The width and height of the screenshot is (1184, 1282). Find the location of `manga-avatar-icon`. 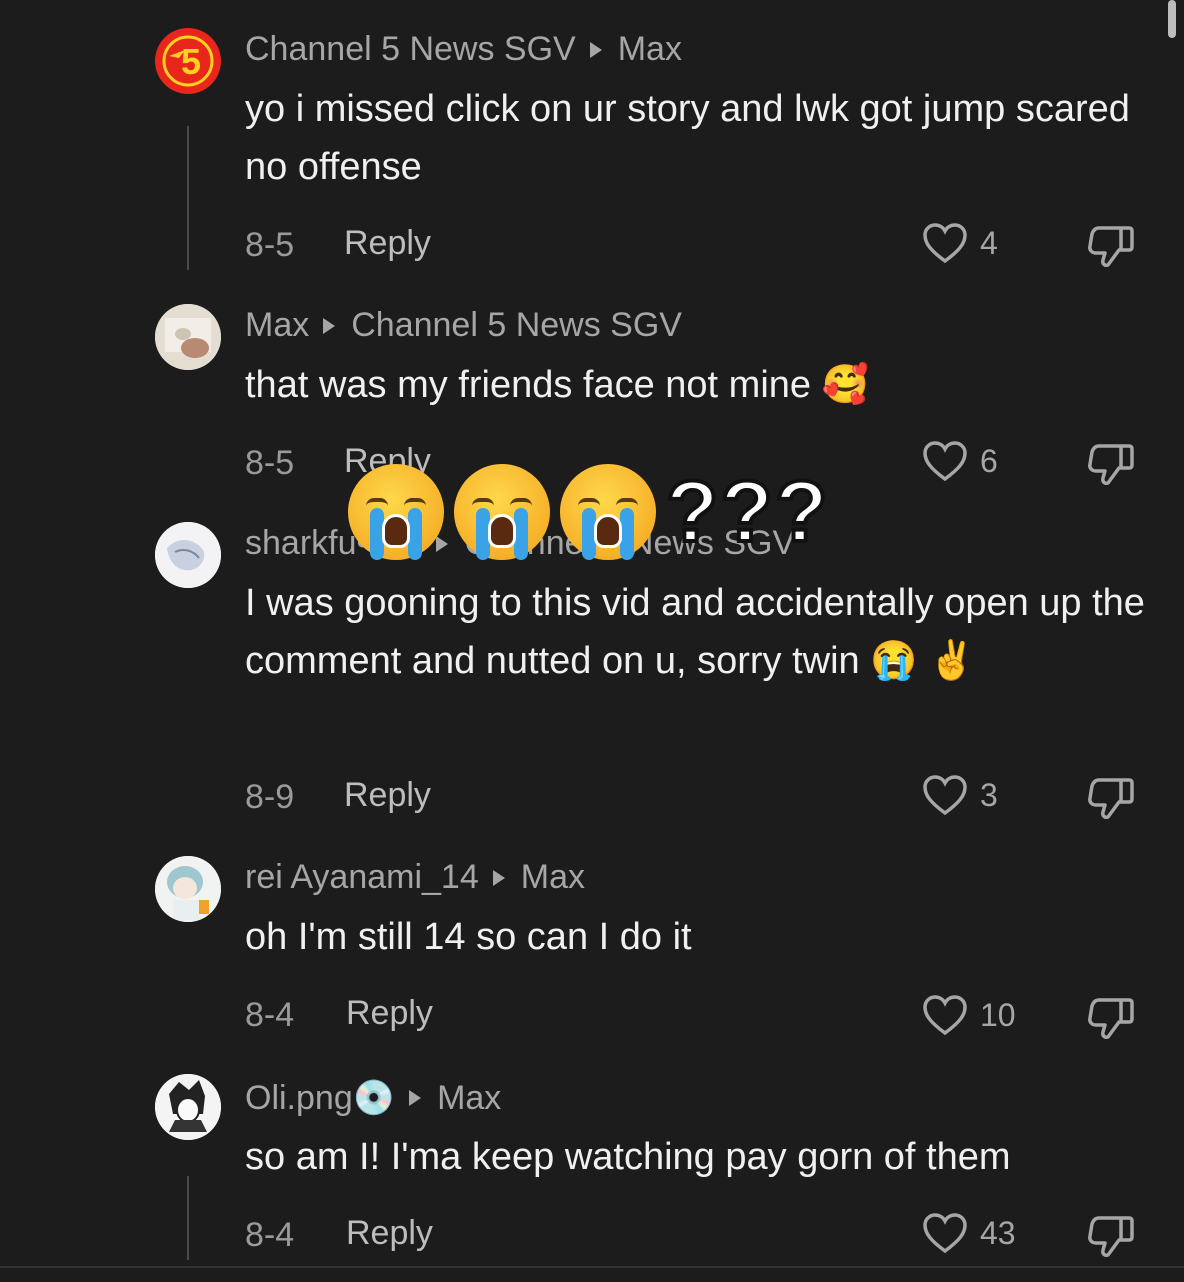

manga-avatar-icon is located at coordinates (188, 1107).